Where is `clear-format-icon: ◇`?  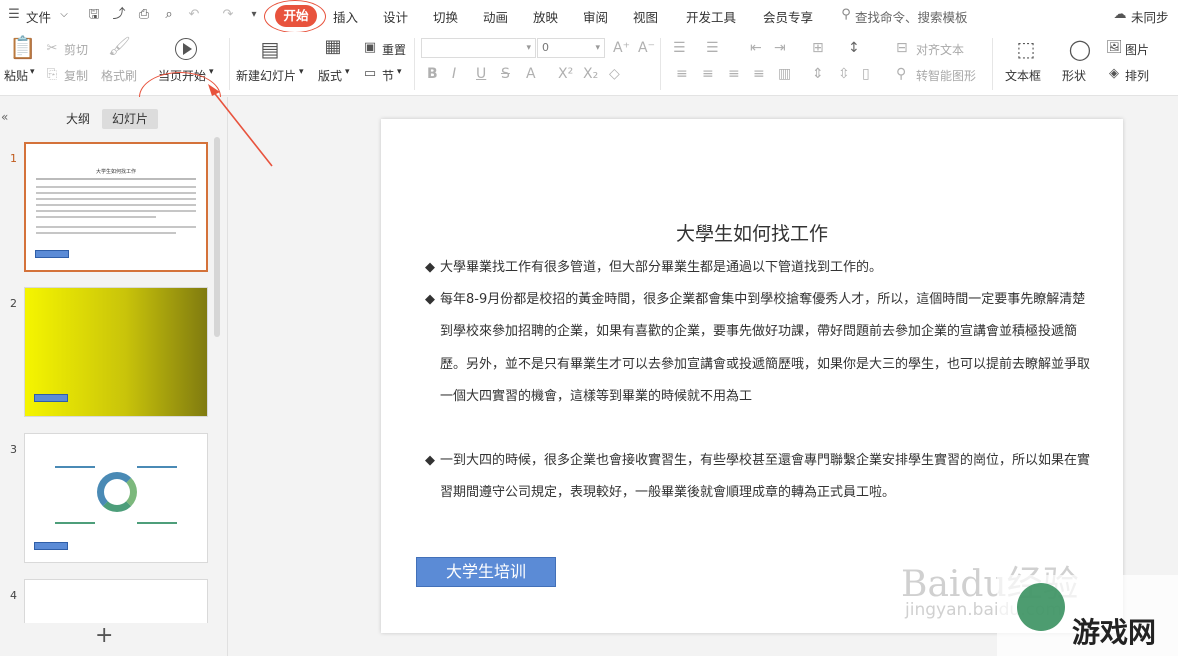 clear-format-icon: ◇ is located at coordinates (614, 74).